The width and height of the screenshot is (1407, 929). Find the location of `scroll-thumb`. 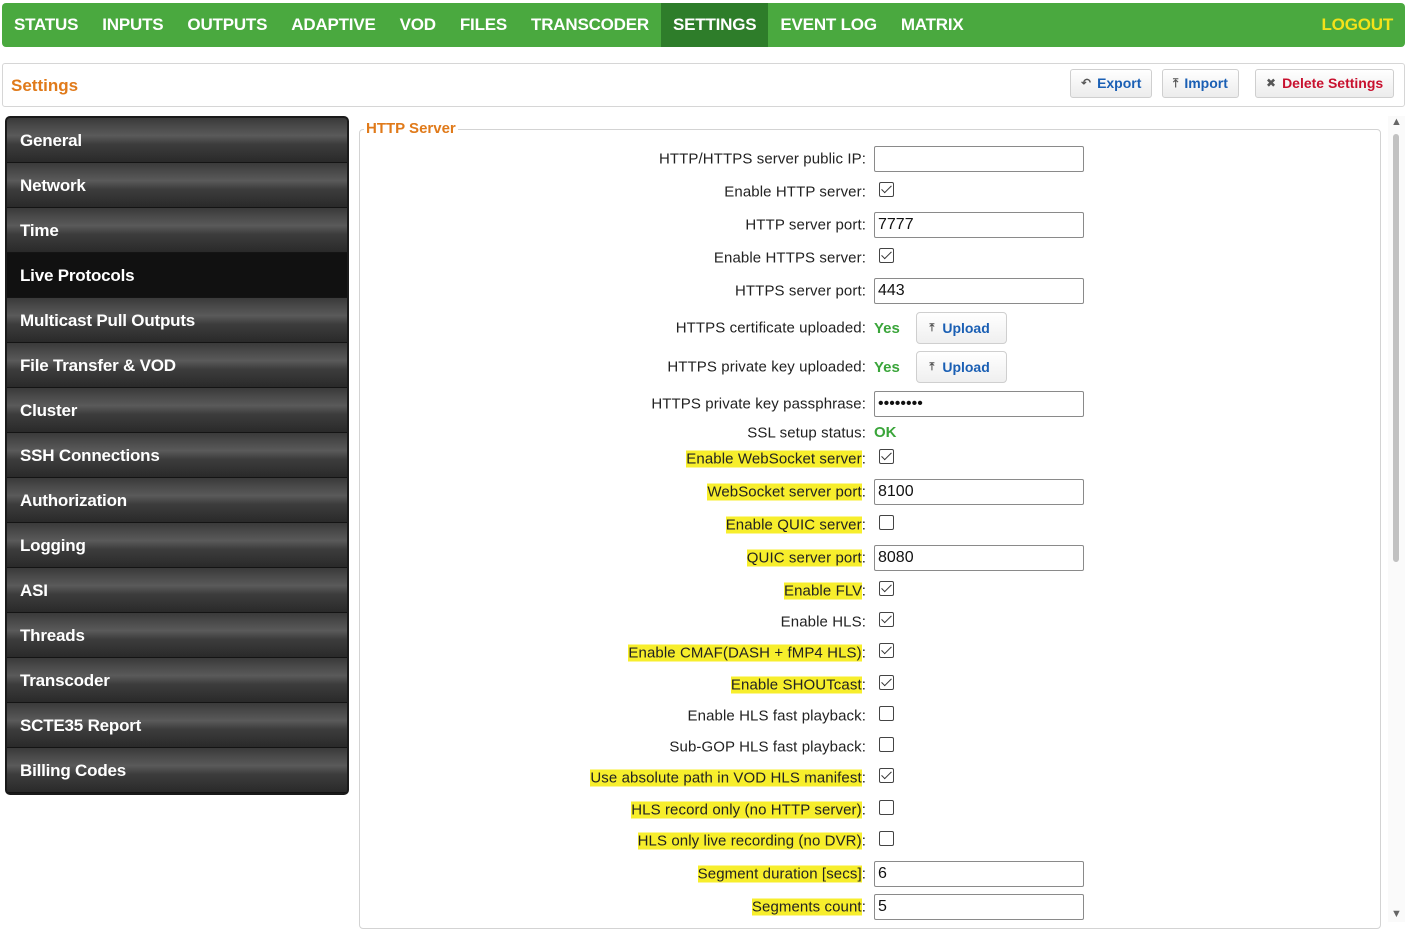

scroll-thumb is located at coordinates (1396, 348).